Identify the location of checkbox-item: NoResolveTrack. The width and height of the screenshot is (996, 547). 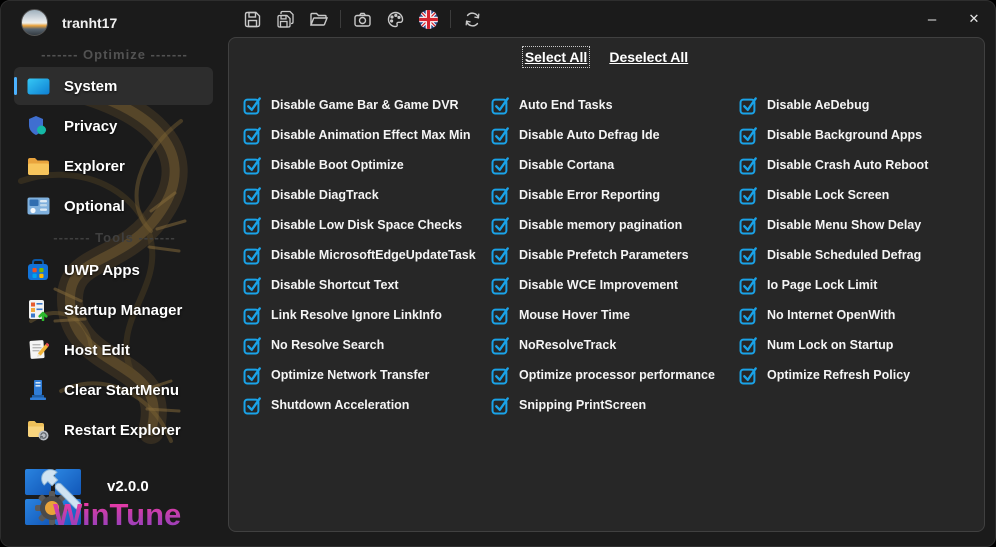
(613, 345).